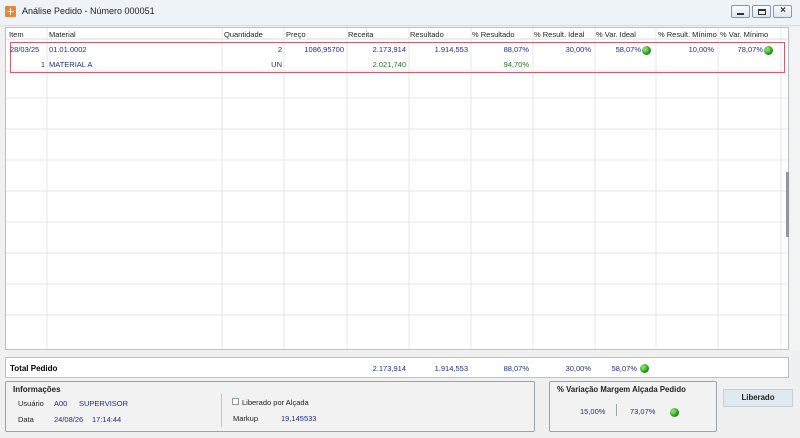  I want to click on close-button: ×, so click(782, 11).